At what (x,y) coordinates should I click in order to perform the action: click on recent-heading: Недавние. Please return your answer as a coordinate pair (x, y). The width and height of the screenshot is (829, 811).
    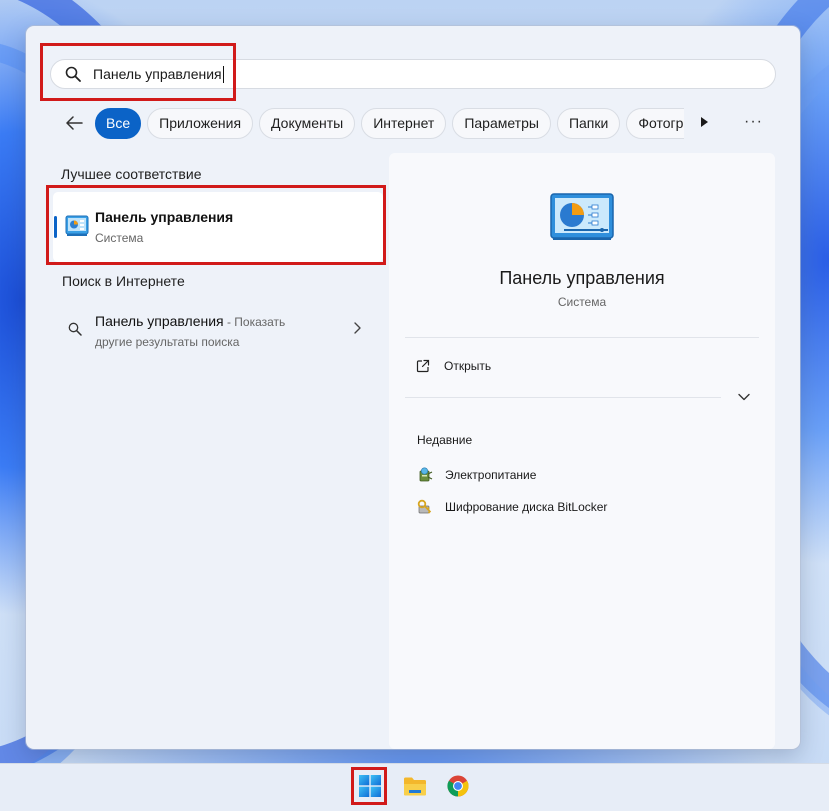
    Looking at the image, I should click on (445, 440).